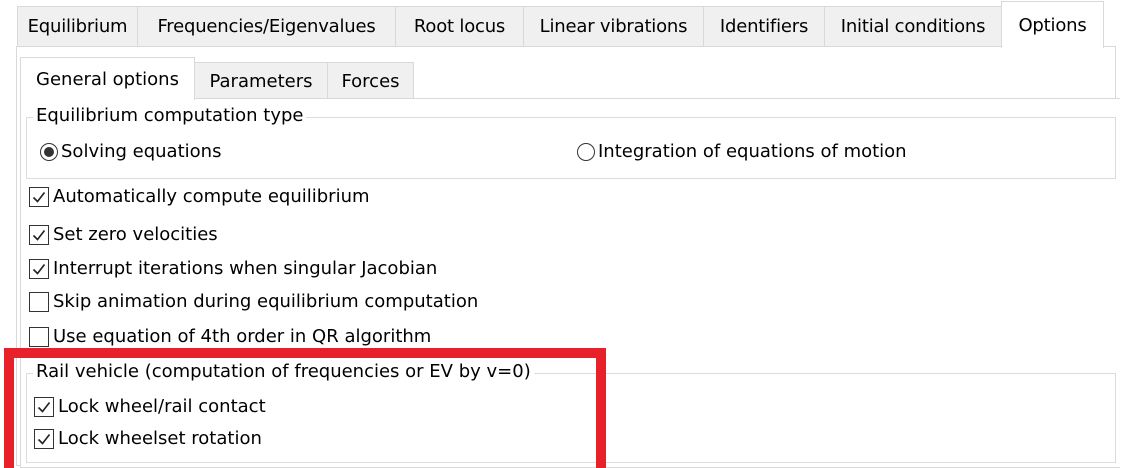 The width and height of the screenshot is (1123, 468). What do you see at coordinates (266, 26) in the screenshot?
I see `tab-frequencies-eigenvalues: Frequencies/Eigenvalues` at bounding box center [266, 26].